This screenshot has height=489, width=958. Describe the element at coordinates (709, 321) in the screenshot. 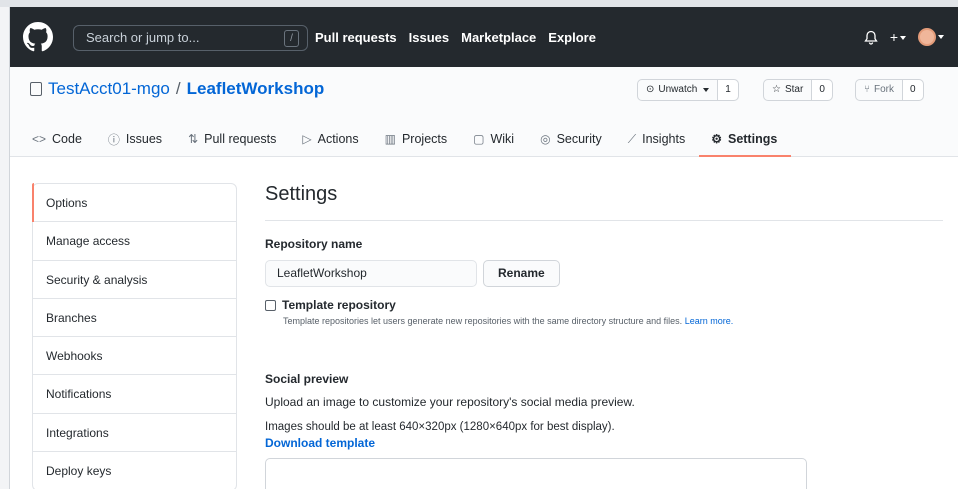

I see `learn-more-link: Learn more.` at that location.